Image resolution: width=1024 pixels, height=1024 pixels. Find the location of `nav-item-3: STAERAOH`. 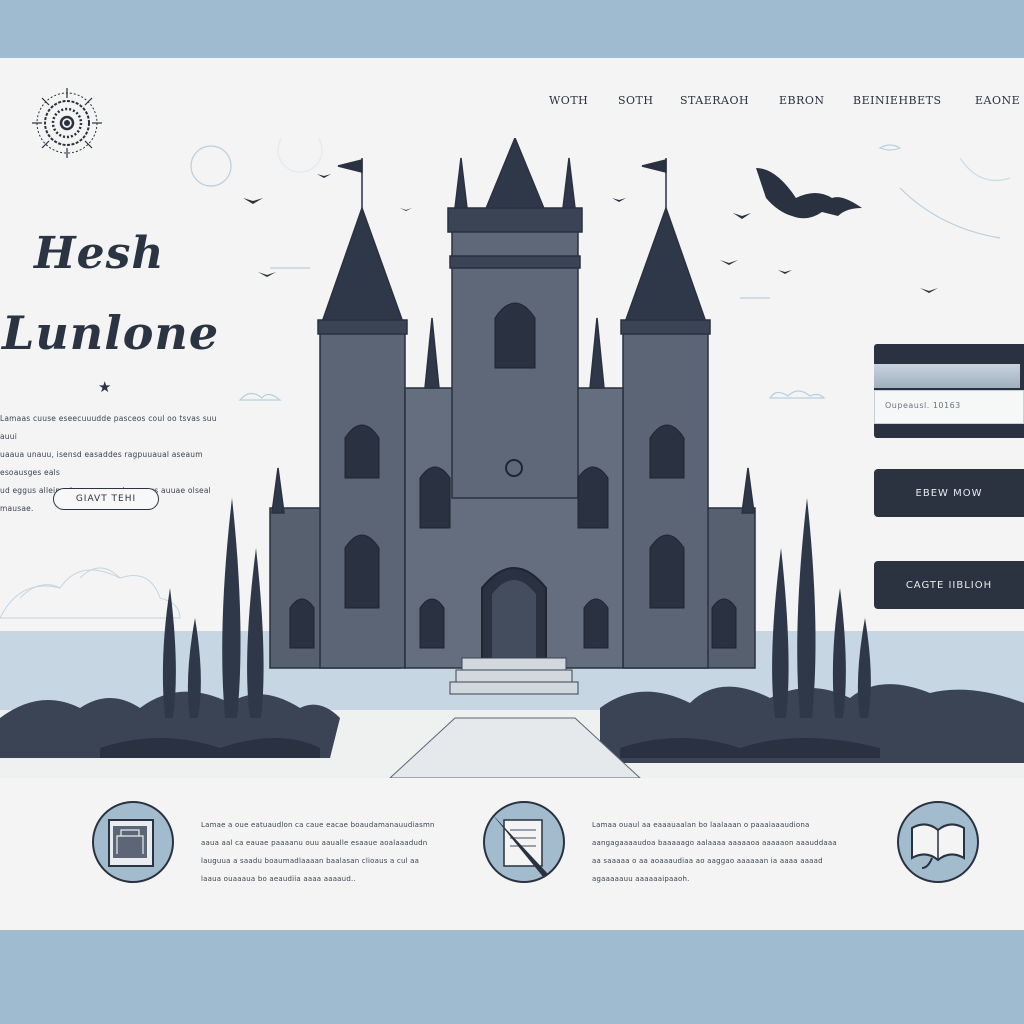

nav-item-3: STAERAOH is located at coordinates (714, 100).